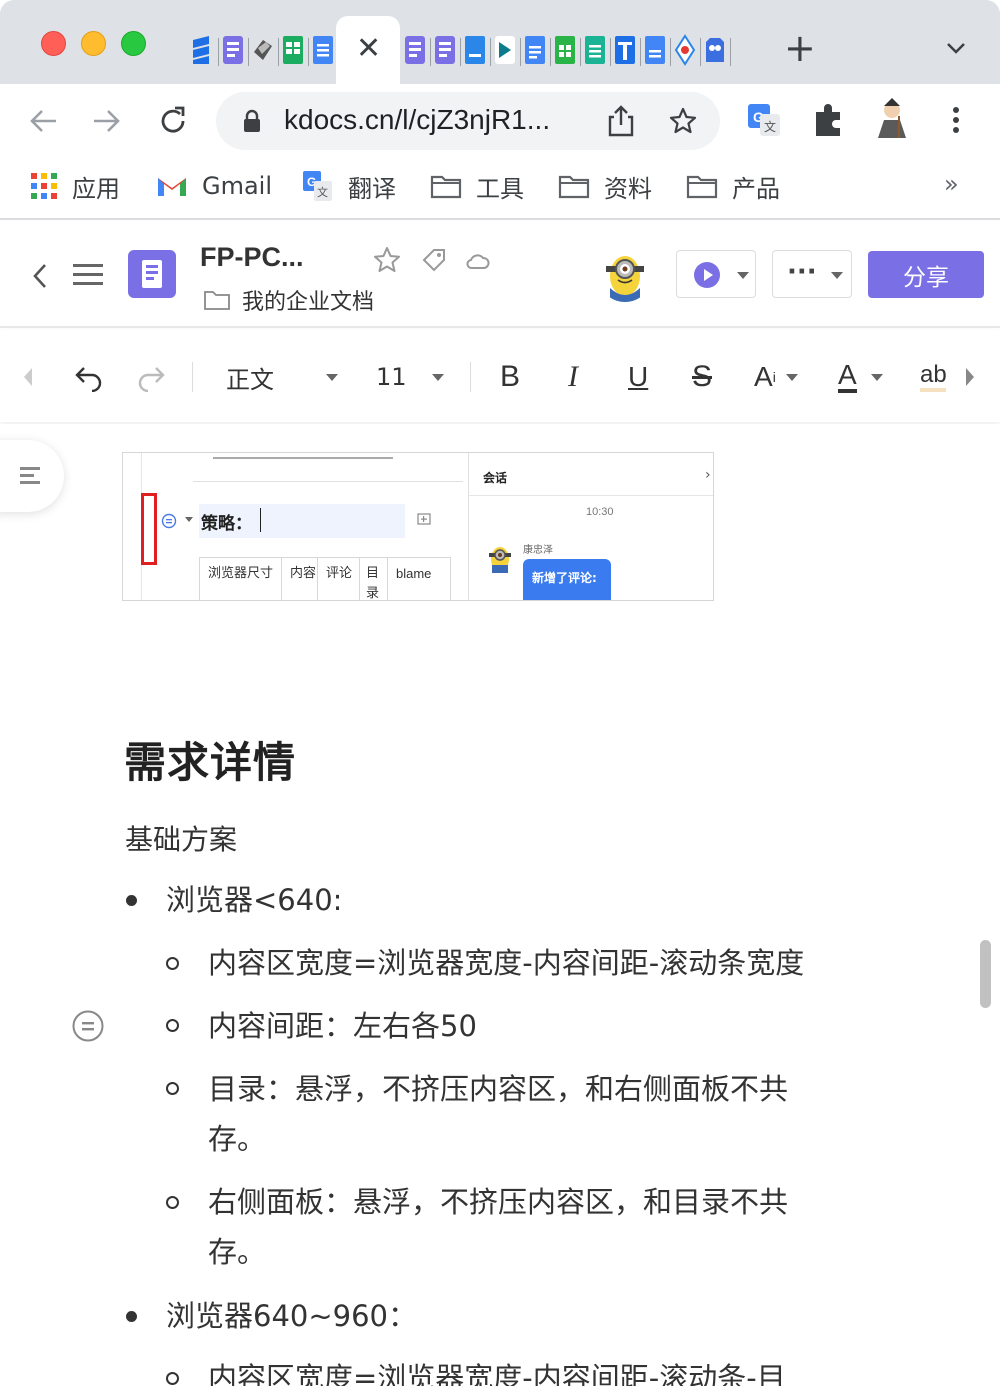 Image resolution: width=1000 pixels, height=1386 pixels. What do you see at coordinates (181, 839) in the screenshot?
I see `paragraph: 基础方案` at bounding box center [181, 839].